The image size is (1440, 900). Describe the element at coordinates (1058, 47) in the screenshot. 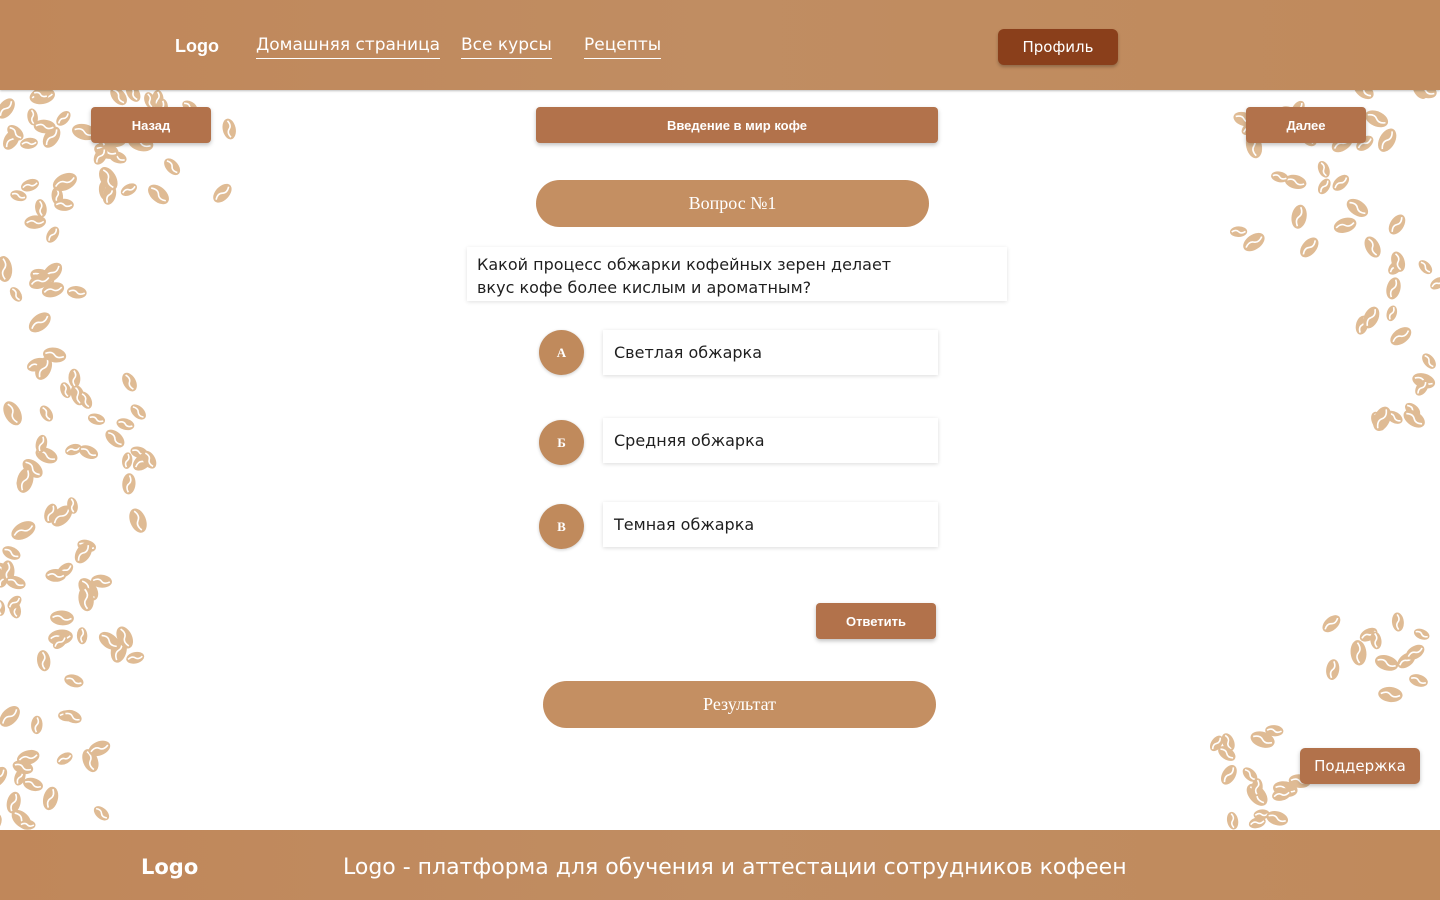

I see `profile-button: Профиль` at that location.